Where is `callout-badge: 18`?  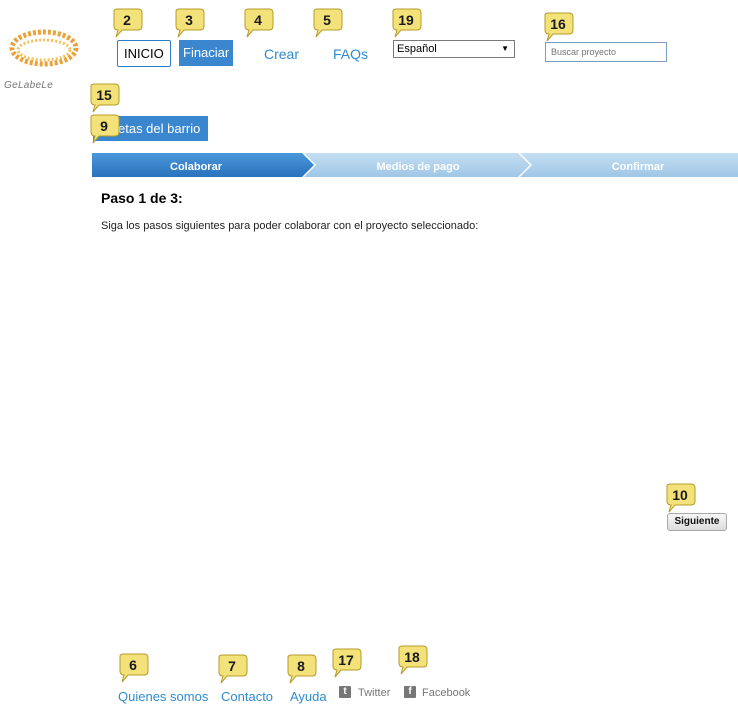
callout-badge: 18 is located at coordinates (412, 660).